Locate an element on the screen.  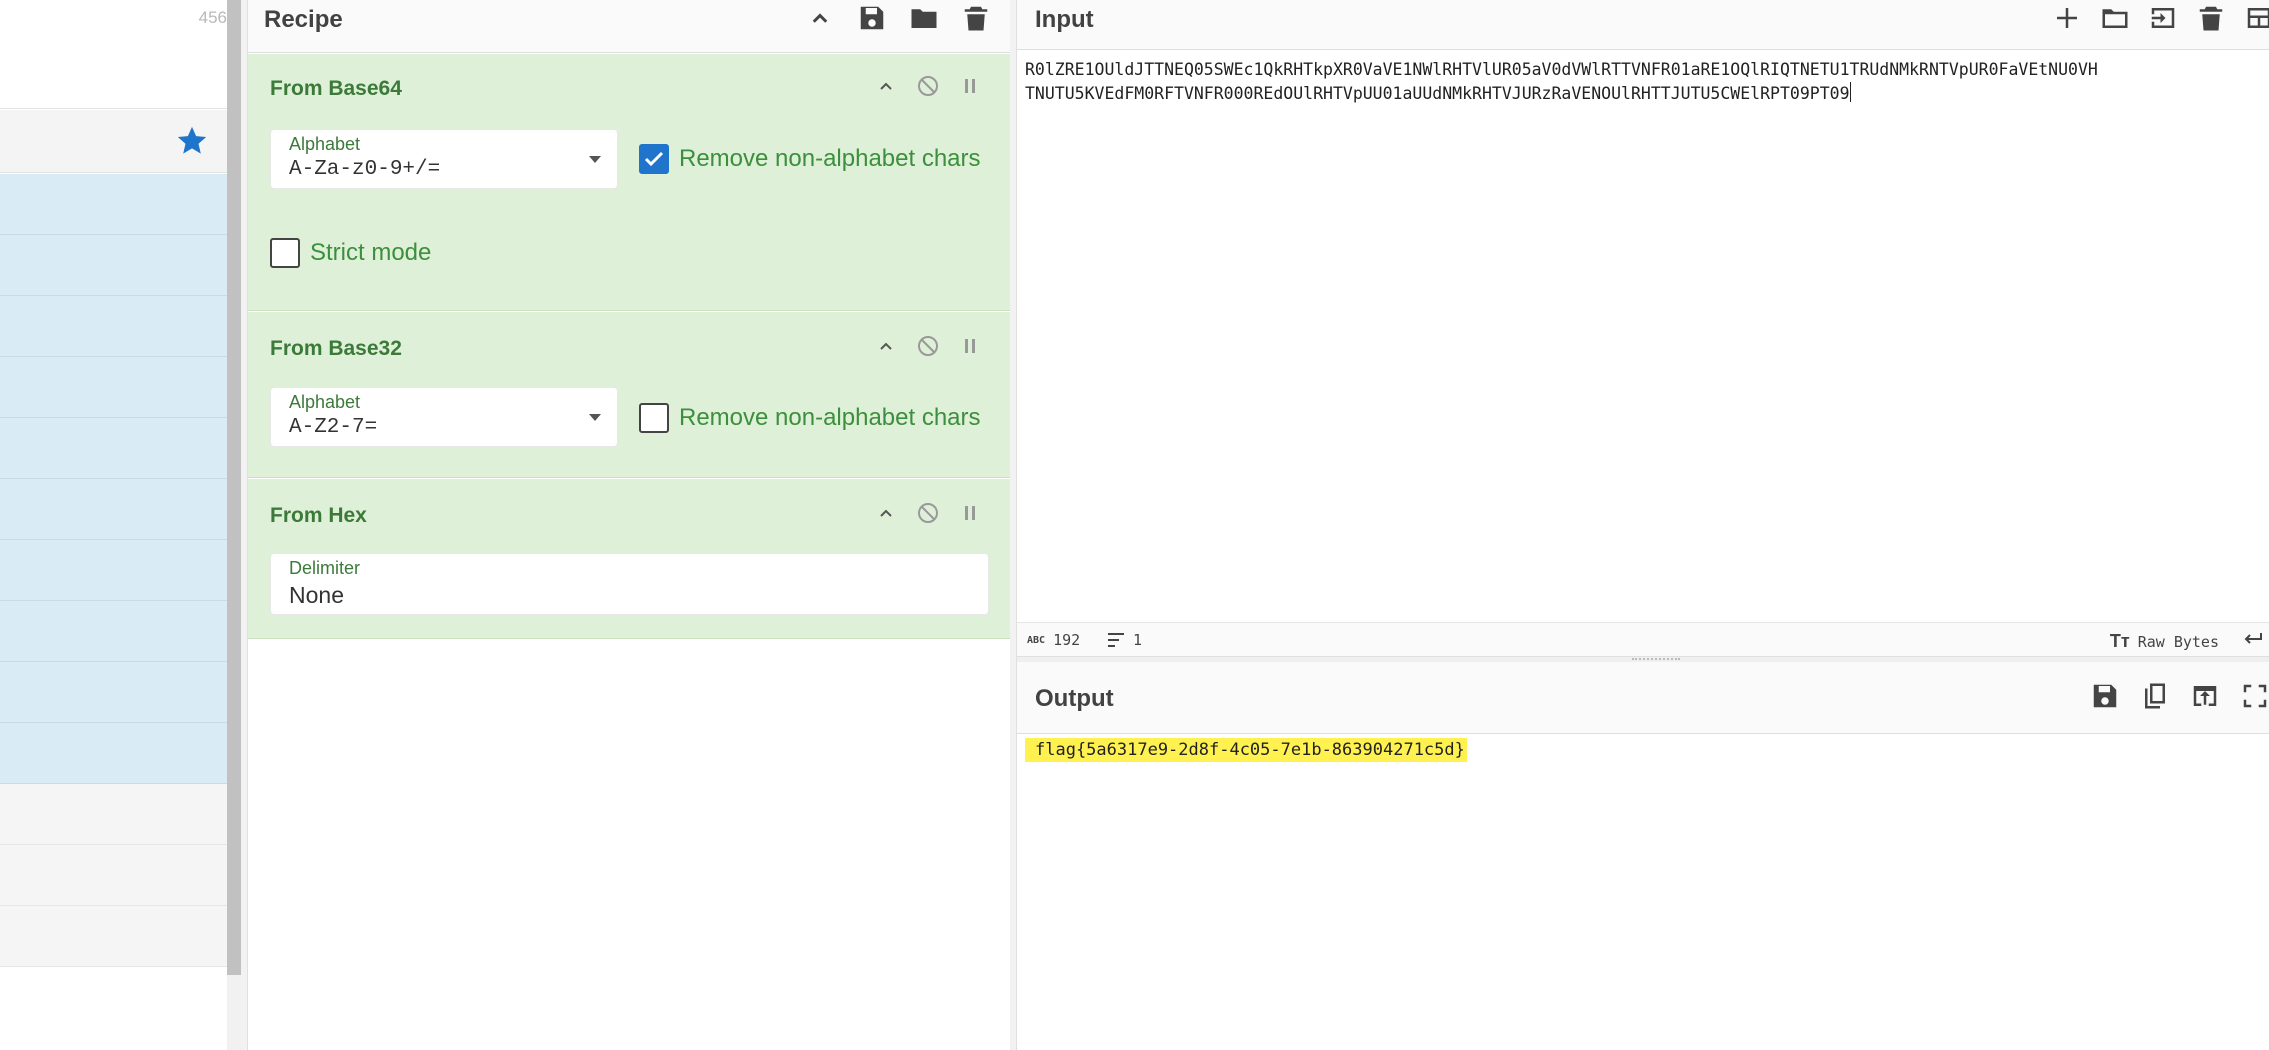
operation-count: 456 is located at coordinates (212, 17).